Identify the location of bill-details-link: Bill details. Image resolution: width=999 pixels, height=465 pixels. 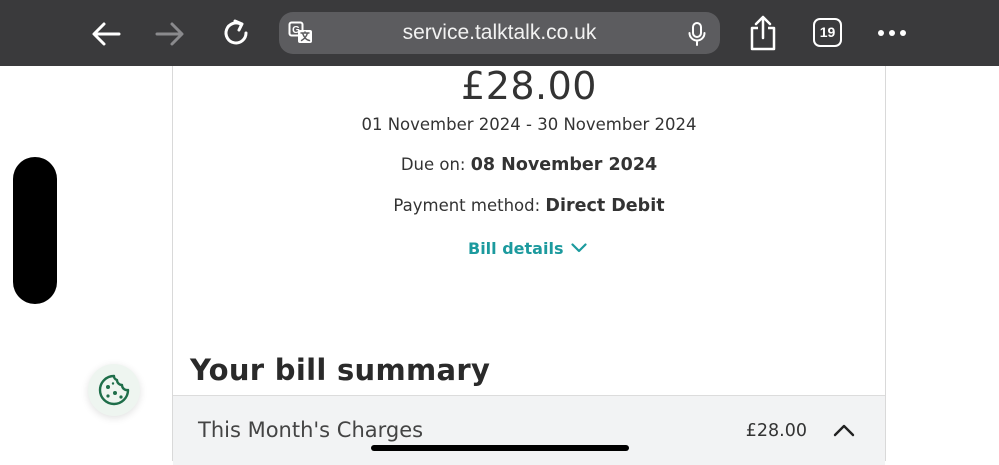
(528, 248).